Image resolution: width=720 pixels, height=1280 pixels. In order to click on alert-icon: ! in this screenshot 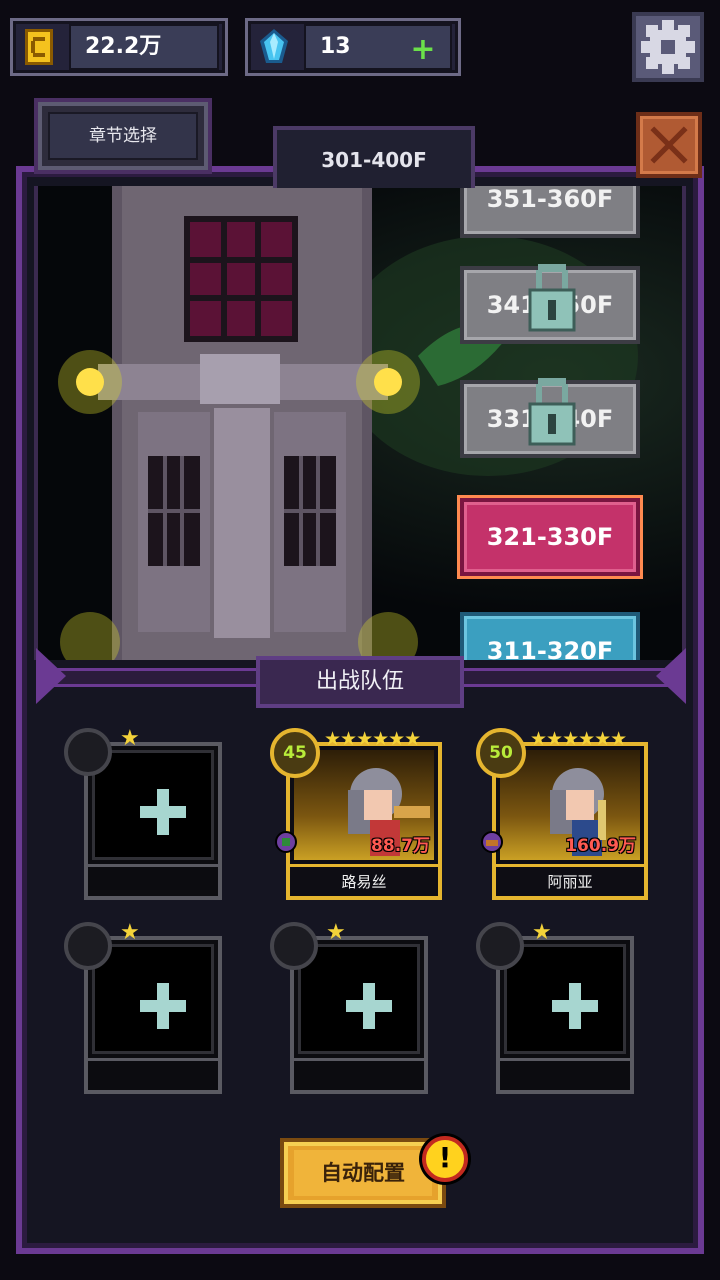, I will do `click(445, 1159)`.